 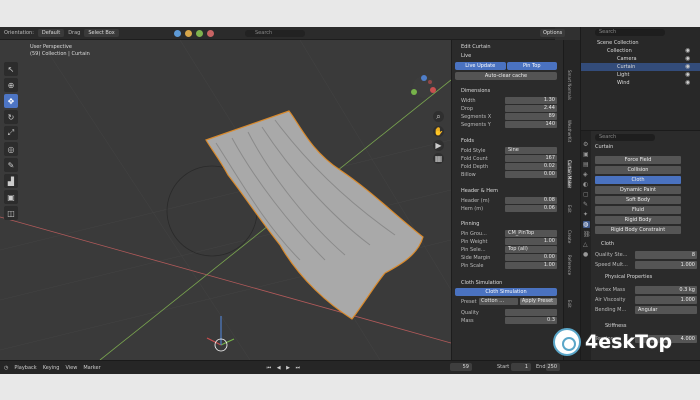 I want to click on bending-model-dropdown: Angular, so click(x=666, y=310).